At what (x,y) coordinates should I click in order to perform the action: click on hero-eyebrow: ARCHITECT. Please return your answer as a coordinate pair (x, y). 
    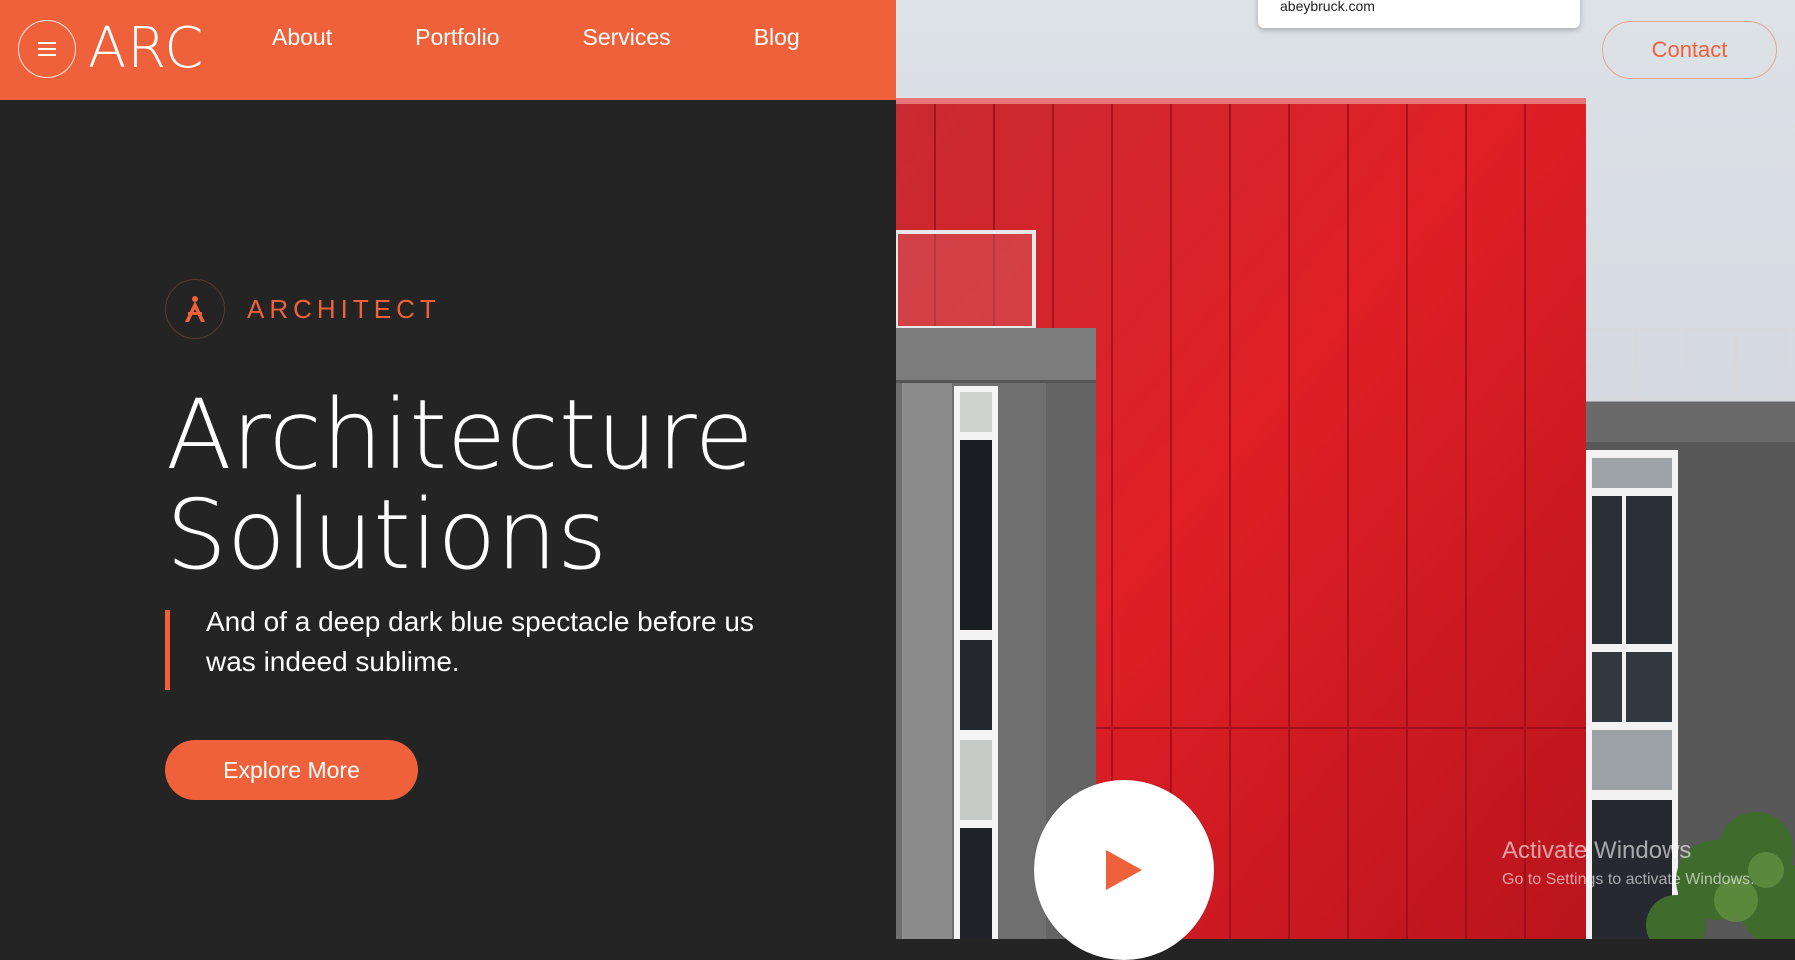
    Looking at the image, I should click on (303, 309).